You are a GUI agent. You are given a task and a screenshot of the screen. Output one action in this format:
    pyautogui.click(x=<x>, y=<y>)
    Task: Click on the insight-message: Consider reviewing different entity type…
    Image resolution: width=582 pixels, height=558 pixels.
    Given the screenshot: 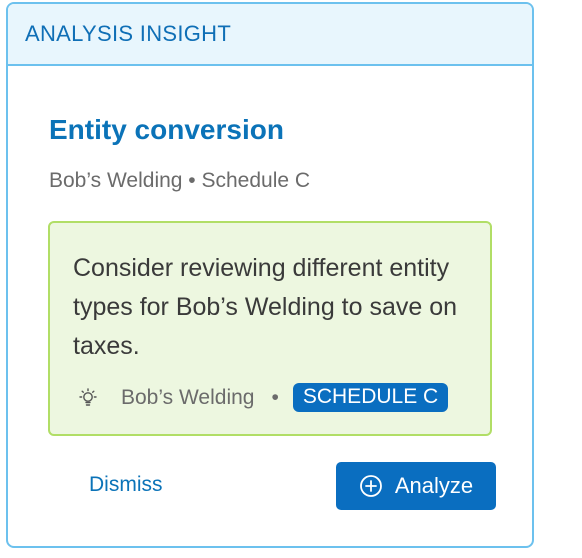 What is the action you would take?
    pyautogui.click(x=265, y=307)
    